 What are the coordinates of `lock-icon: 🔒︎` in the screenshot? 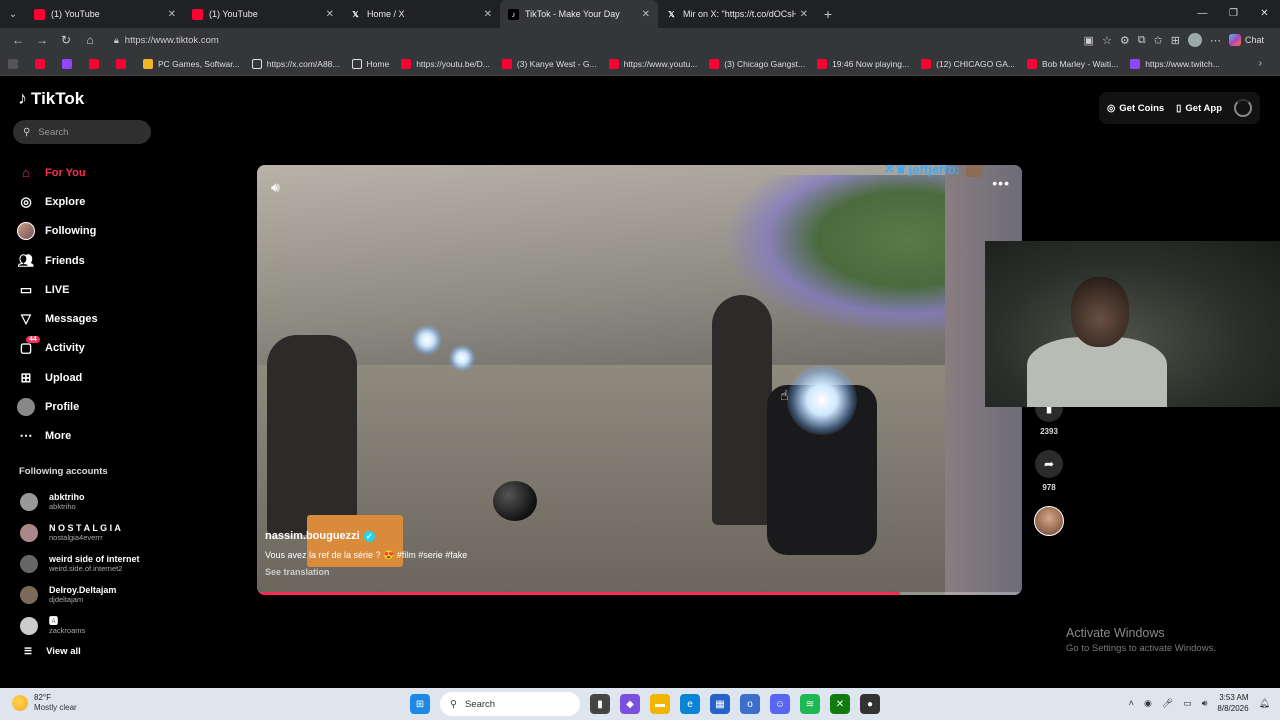 It's located at (116, 40).